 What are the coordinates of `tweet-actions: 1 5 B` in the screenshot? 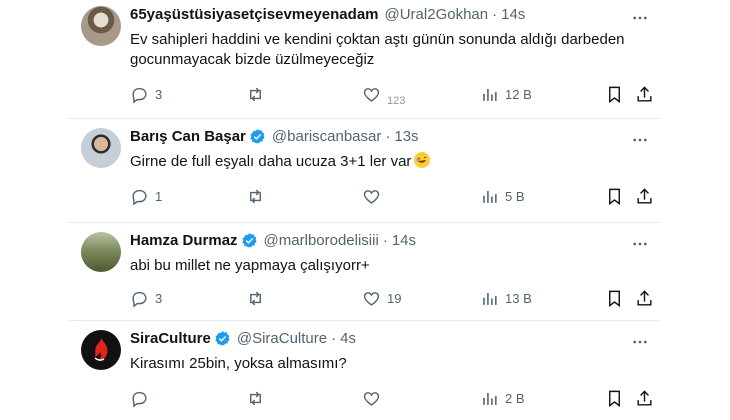 It's located at (391, 196).